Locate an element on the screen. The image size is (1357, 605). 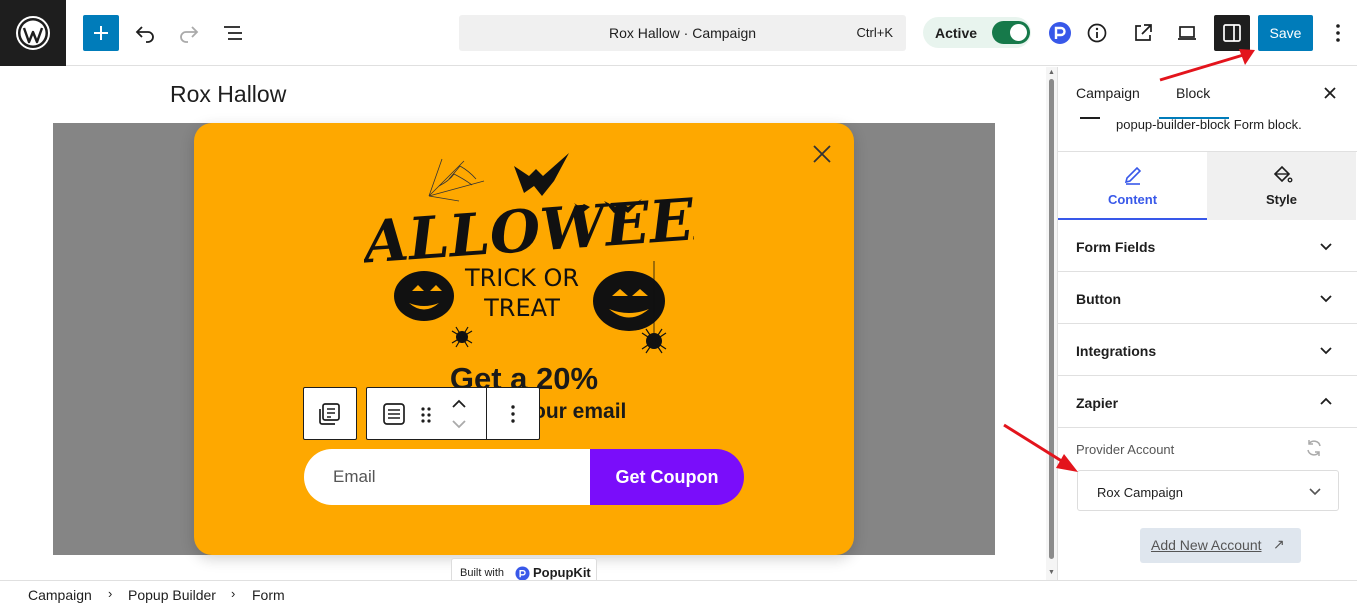
panel-form-fields: Form Fields is located at coordinates (1207, 246).